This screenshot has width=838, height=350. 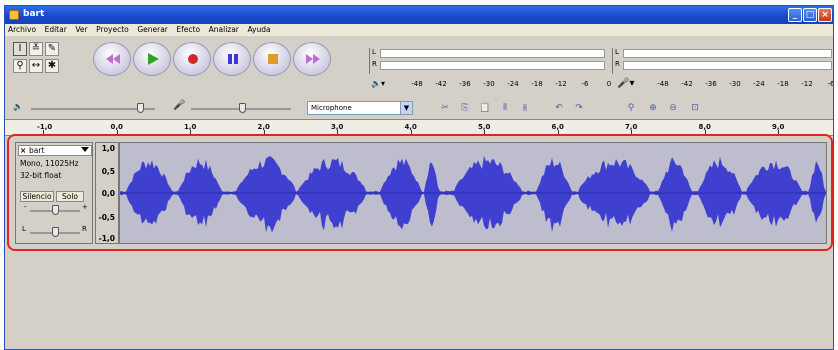 I want to click on output-volume-thumb, so click(x=140, y=108).